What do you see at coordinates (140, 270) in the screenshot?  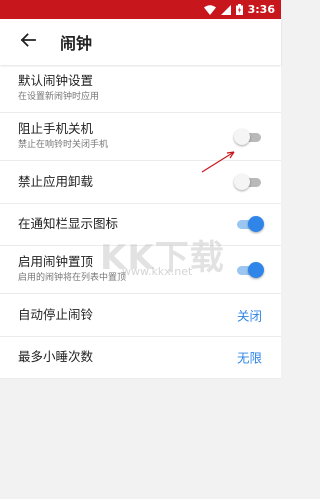 I see `setting-pin-alarms: 启用闹钟置顶 启用的闹钟将在列表中置顶` at bounding box center [140, 270].